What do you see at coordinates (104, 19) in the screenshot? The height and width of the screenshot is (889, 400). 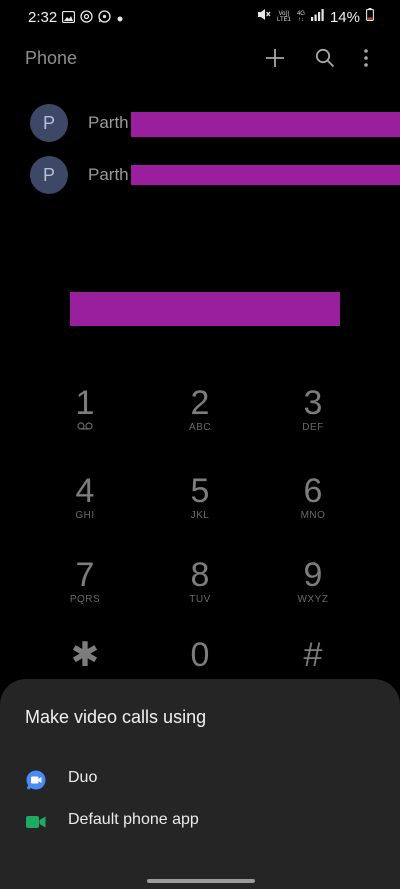 I see `whatsapp-notification-icon` at bounding box center [104, 19].